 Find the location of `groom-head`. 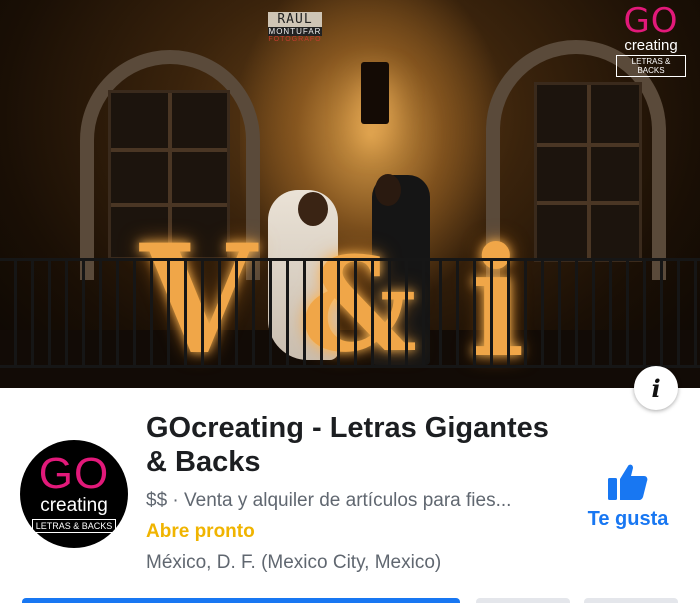

groom-head is located at coordinates (388, 190).